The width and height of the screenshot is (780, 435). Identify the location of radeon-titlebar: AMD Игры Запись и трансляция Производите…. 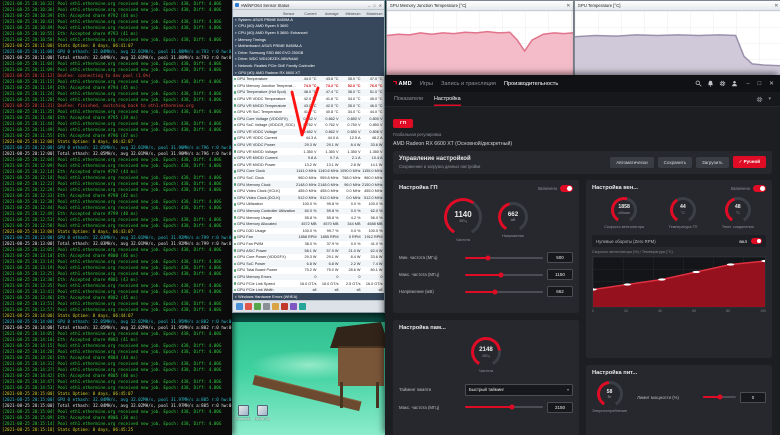
(582, 83).